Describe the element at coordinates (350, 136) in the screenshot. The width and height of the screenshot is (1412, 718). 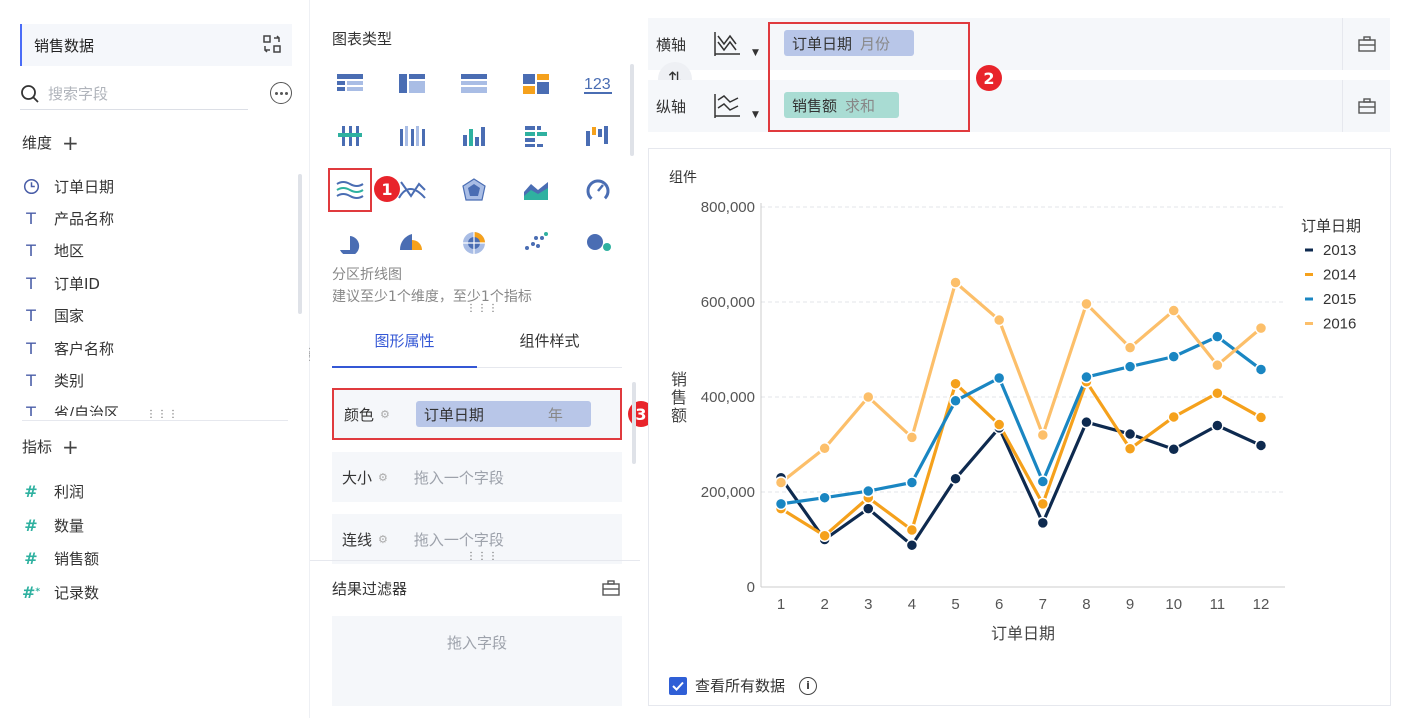
I see `grouped-table-chart-icon` at that location.